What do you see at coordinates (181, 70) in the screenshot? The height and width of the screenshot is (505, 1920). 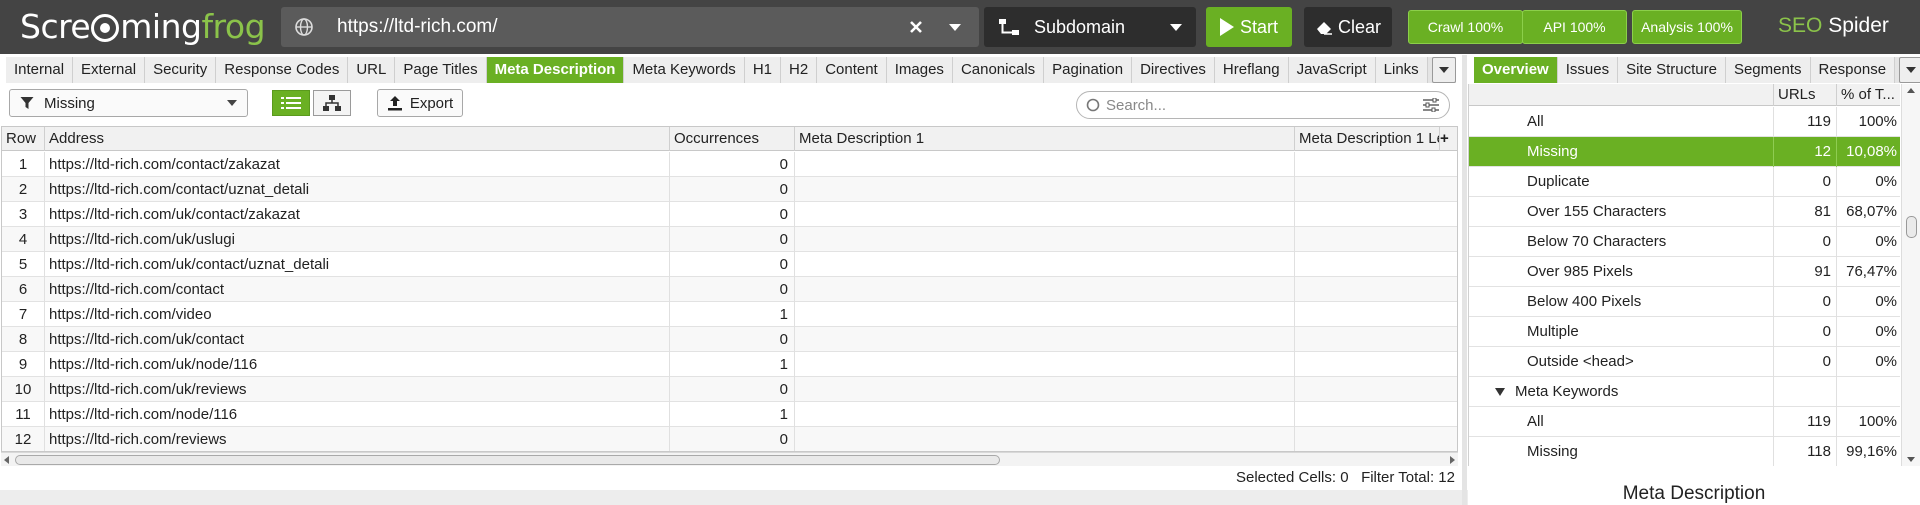 I see `tab-security: Security` at bounding box center [181, 70].